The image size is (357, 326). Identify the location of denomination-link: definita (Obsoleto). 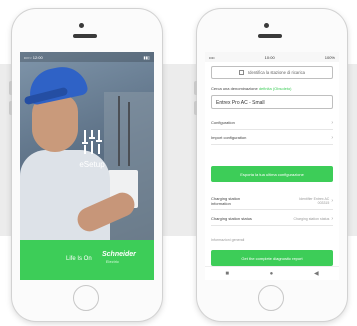
(275, 88).